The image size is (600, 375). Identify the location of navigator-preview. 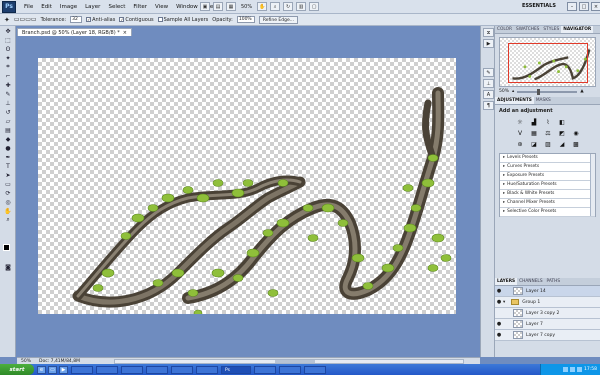
(547, 62).